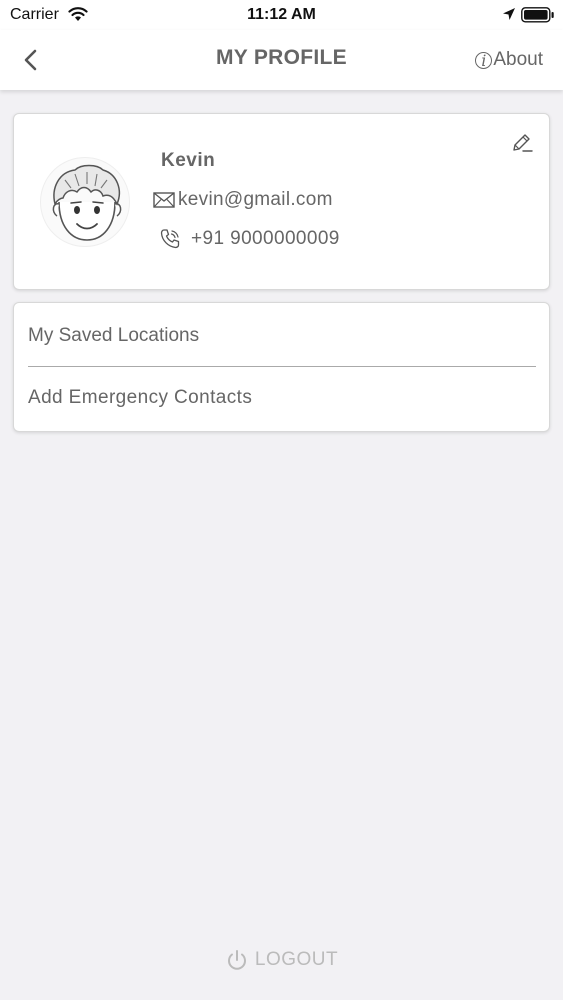 The height and width of the screenshot is (1000, 563). I want to click on email-value: kevin@gmail.com, so click(255, 199).